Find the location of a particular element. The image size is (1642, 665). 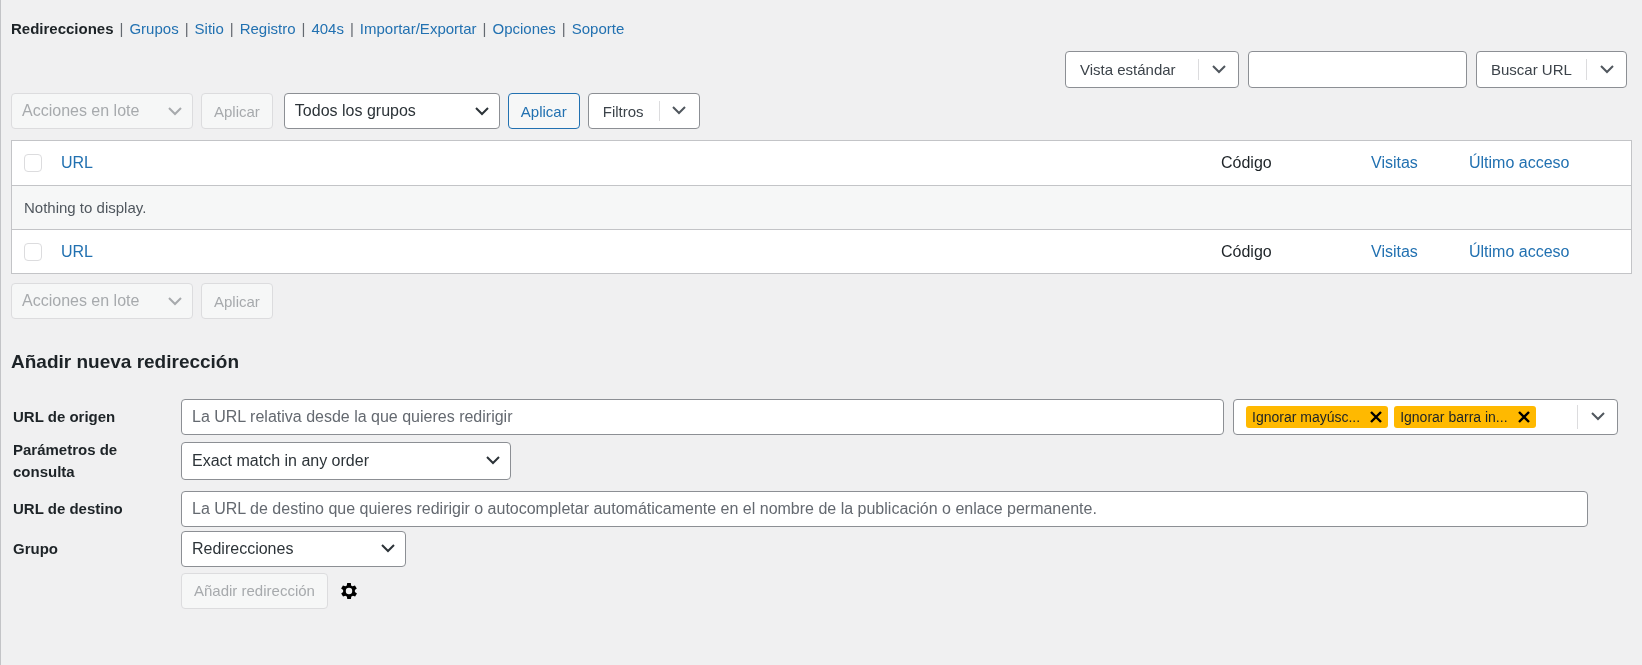

nav-link: Grupos is located at coordinates (154, 28).